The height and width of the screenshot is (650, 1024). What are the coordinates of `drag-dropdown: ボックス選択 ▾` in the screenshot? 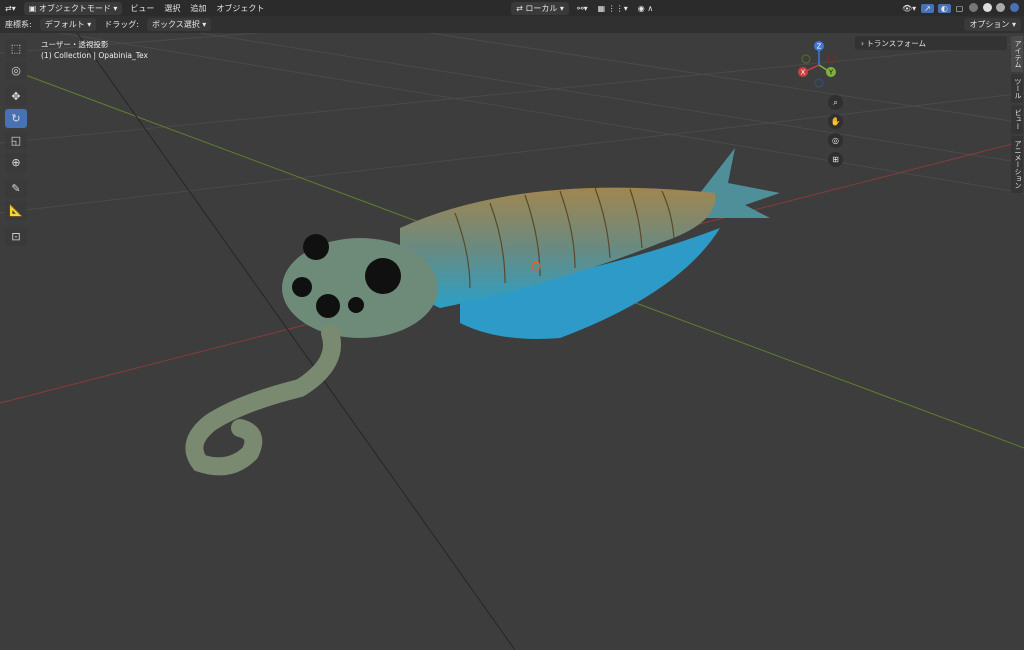 It's located at (179, 24).